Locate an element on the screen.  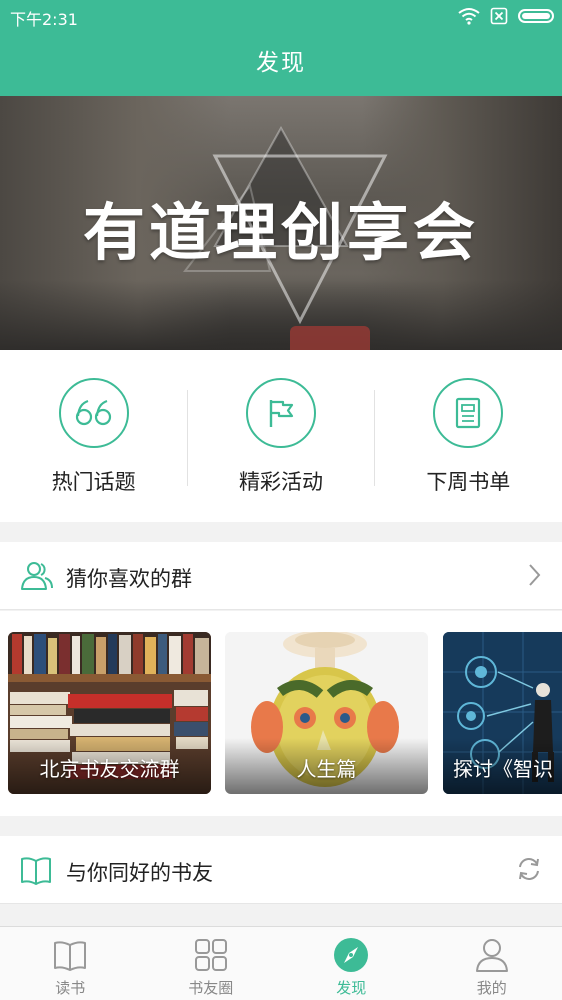
tab-discover: 发现 is located at coordinates (351, 963).